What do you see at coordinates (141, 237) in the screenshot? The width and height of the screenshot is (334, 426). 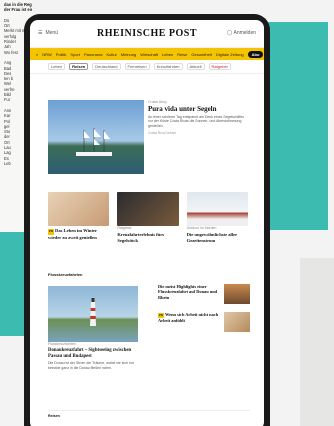 I see `card-title: Kreuzfahrterlebnis fürs Segelstück` at bounding box center [141, 237].